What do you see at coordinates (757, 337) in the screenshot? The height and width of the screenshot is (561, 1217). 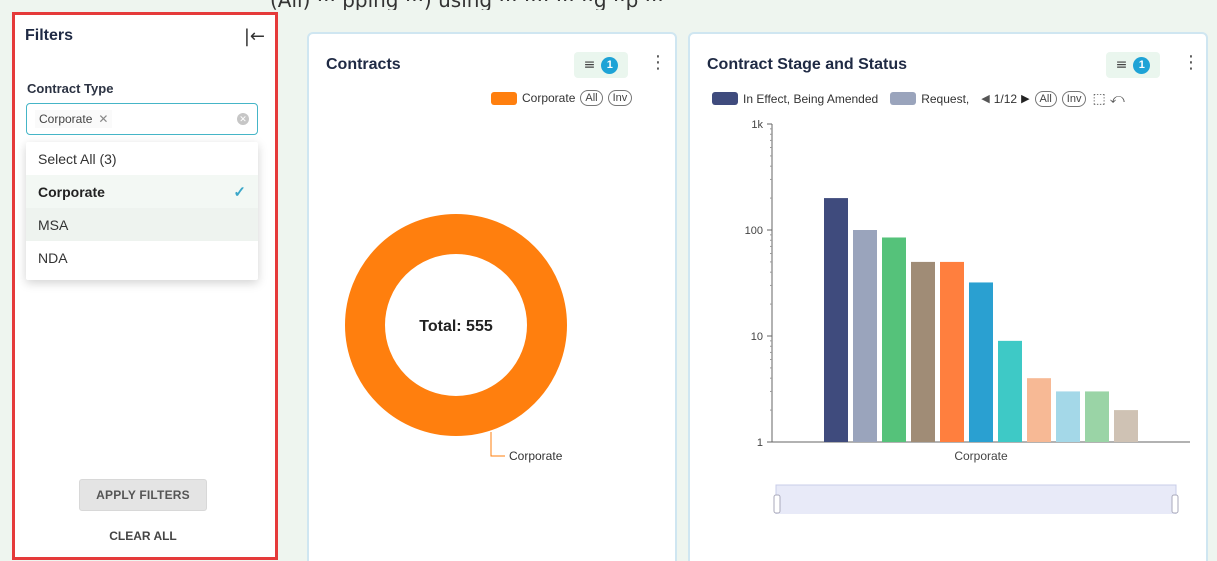 I see `y-tick-label: 10` at bounding box center [757, 337].